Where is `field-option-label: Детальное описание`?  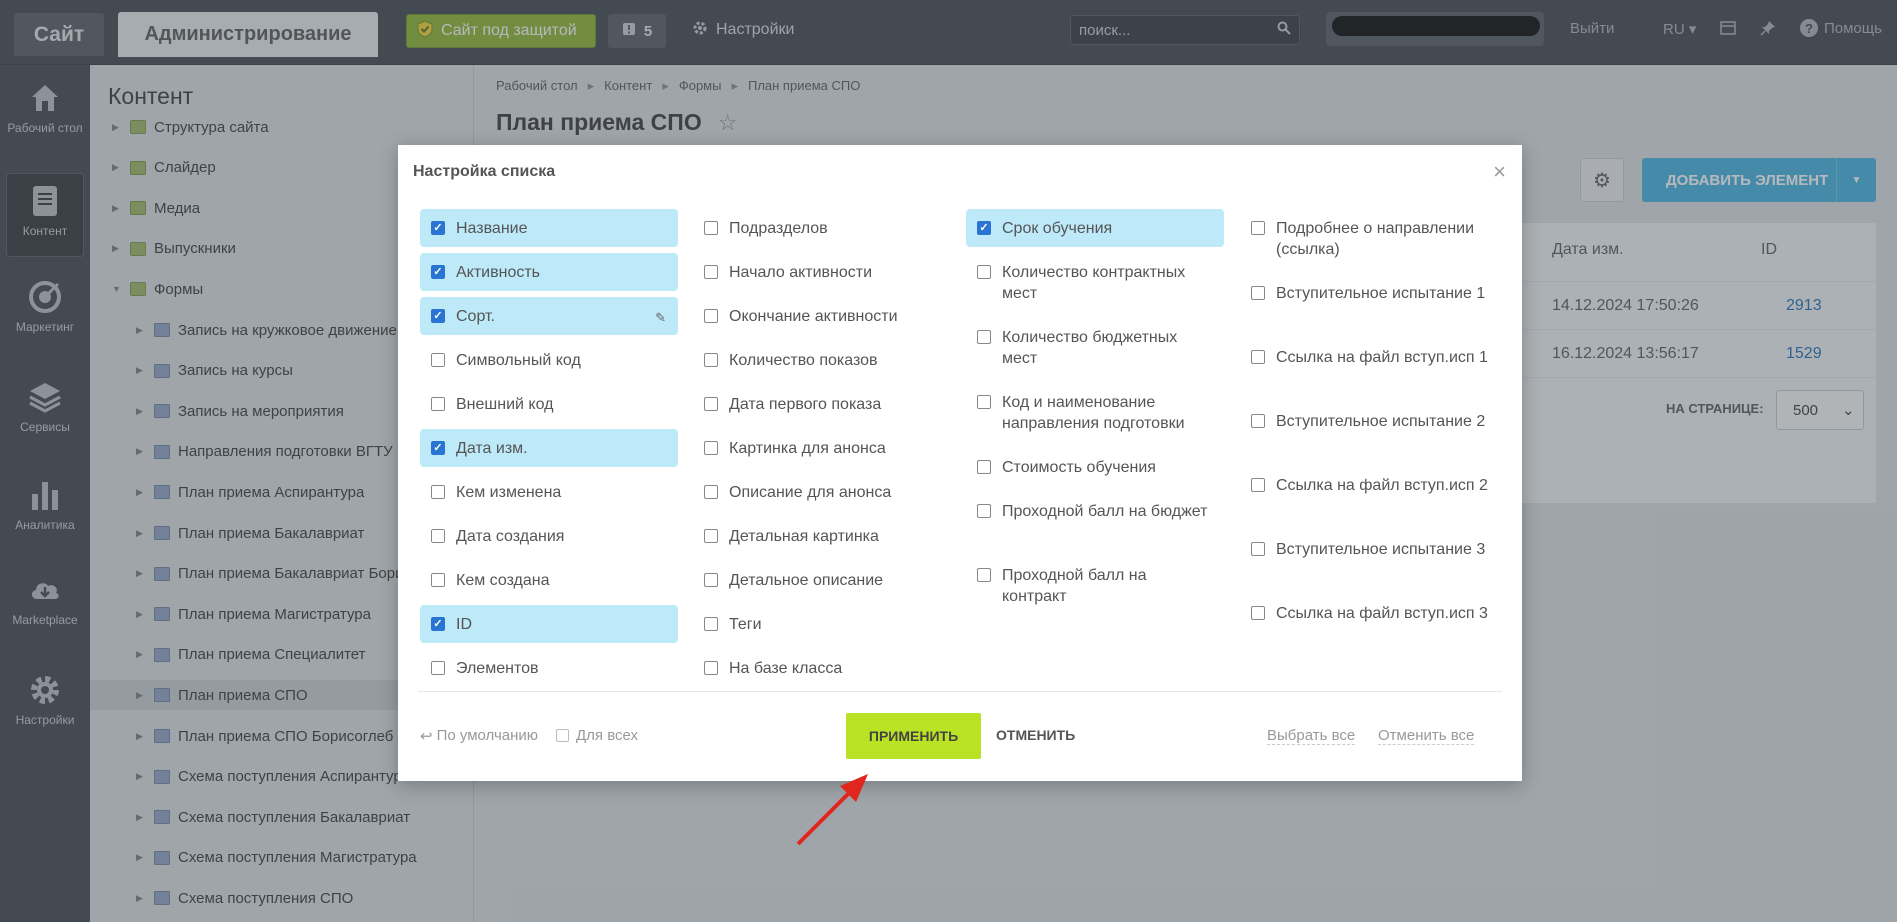
field-option-label: Детальное описание is located at coordinates (806, 580).